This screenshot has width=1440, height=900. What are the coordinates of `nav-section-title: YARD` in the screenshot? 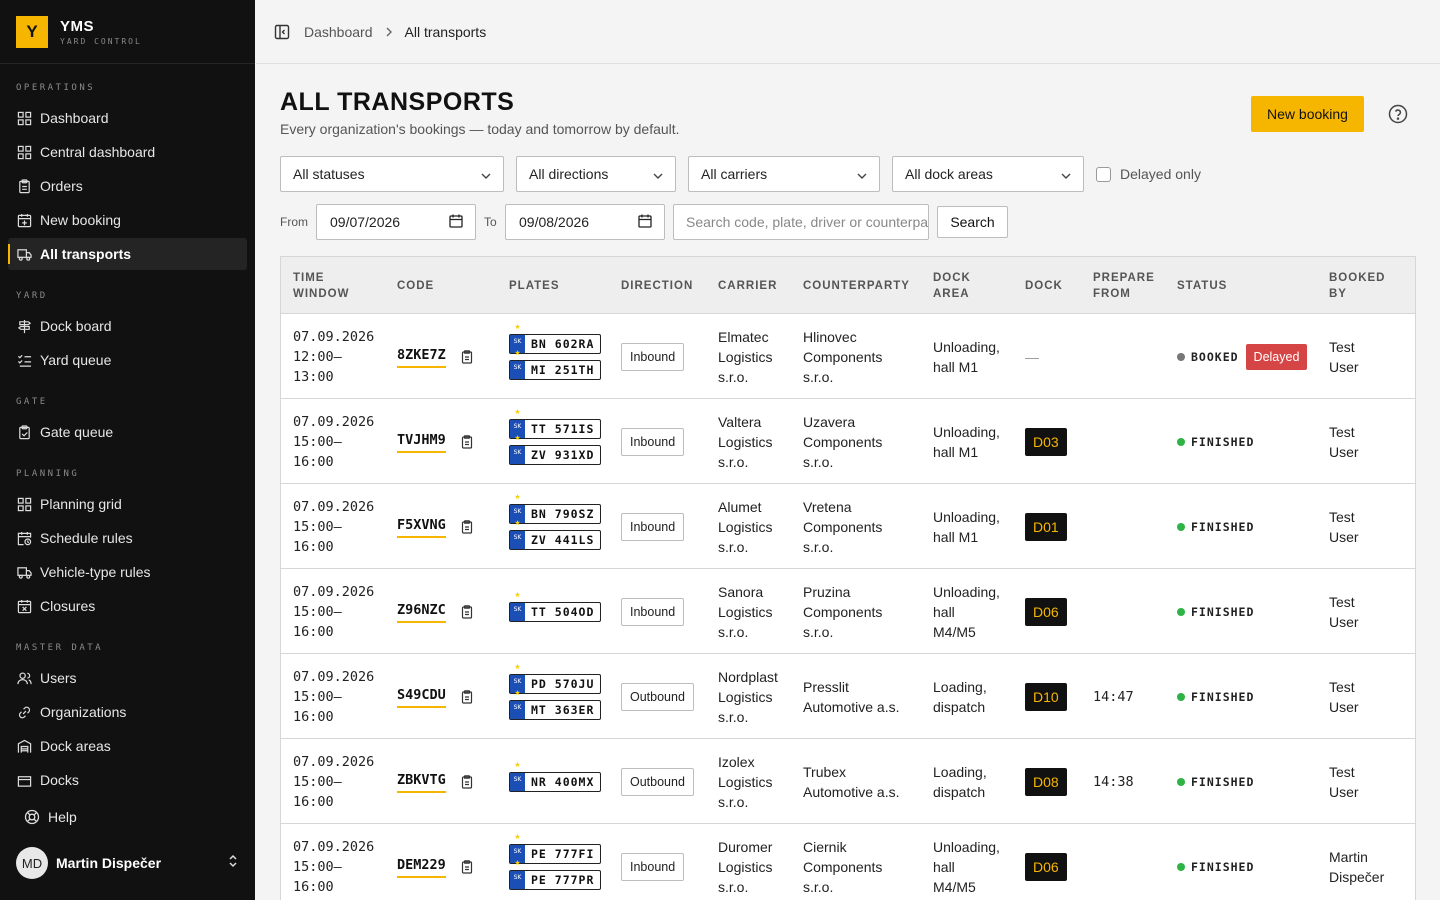 It's located at (32, 296).